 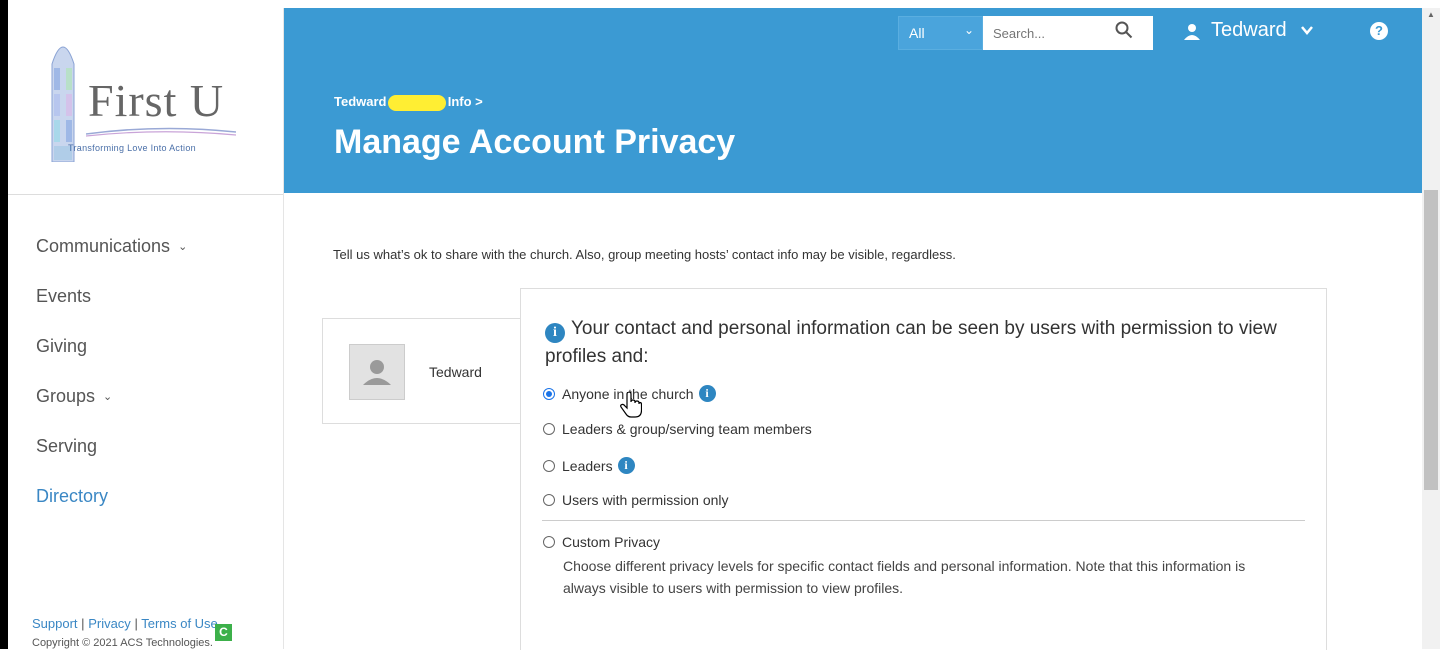 I want to click on sidebar-item-groups: Groups ⌄, so click(x=145, y=396).